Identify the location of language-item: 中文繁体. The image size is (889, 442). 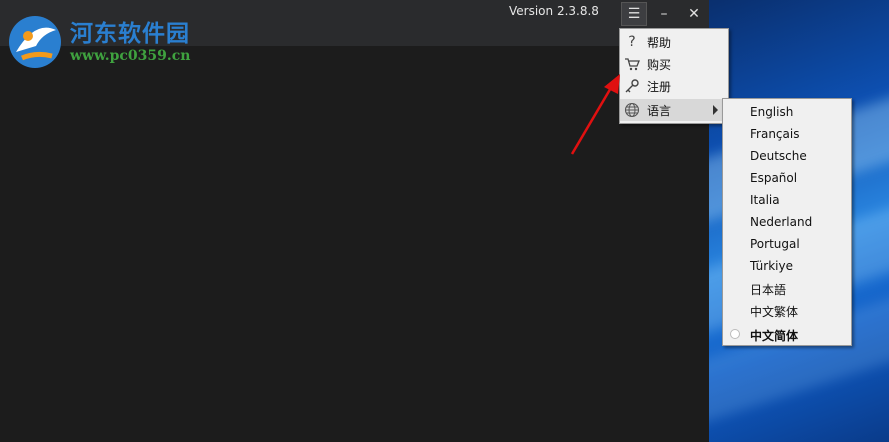
(787, 310).